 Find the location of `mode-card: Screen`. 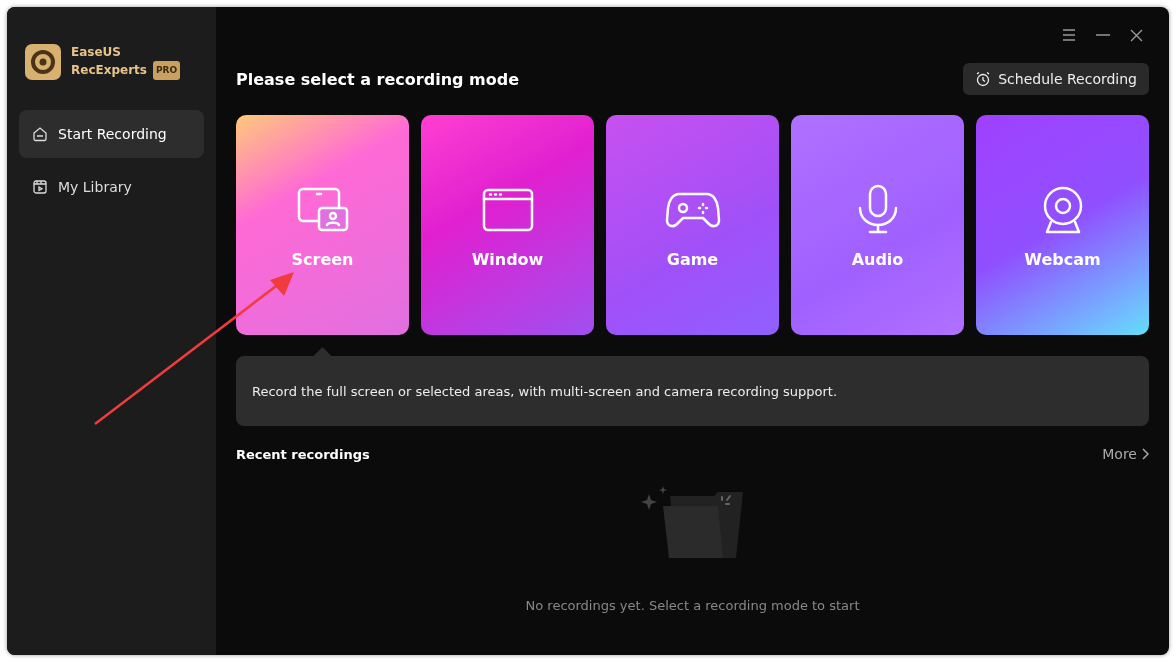

mode-card: Screen is located at coordinates (322, 225).